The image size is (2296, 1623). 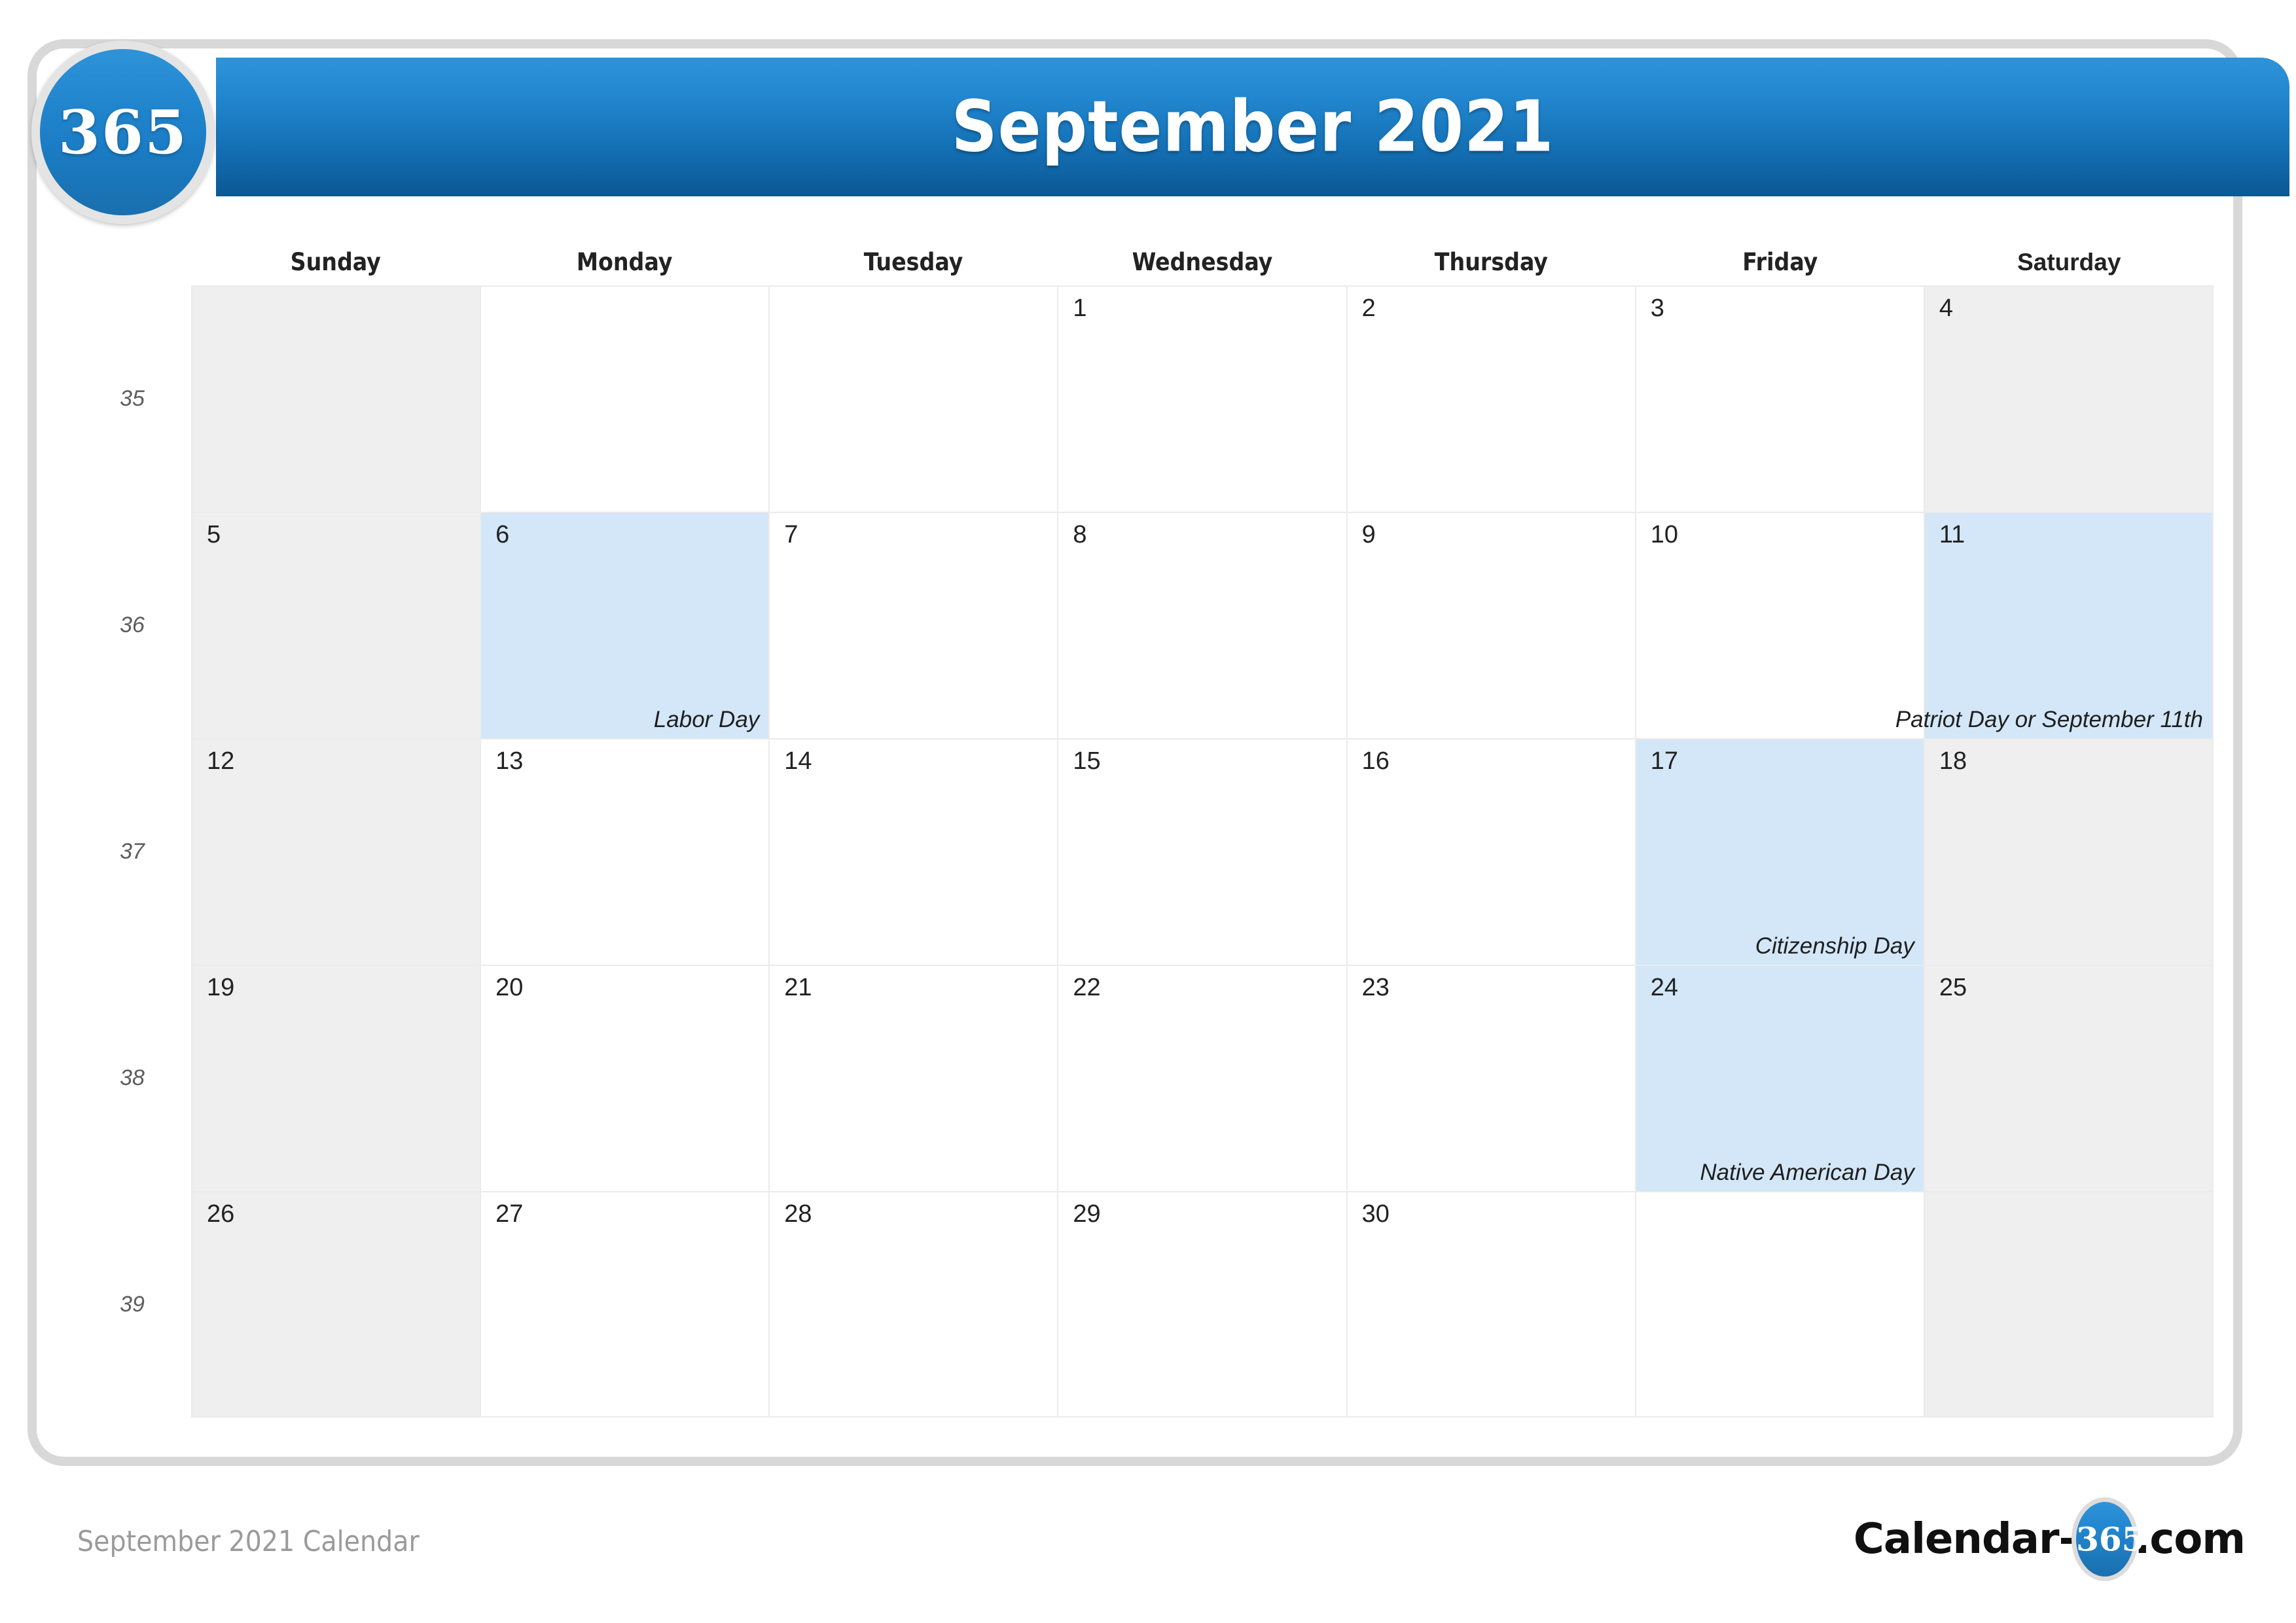 What do you see at coordinates (1657, 308) in the screenshot?
I see `day-number: 3` at bounding box center [1657, 308].